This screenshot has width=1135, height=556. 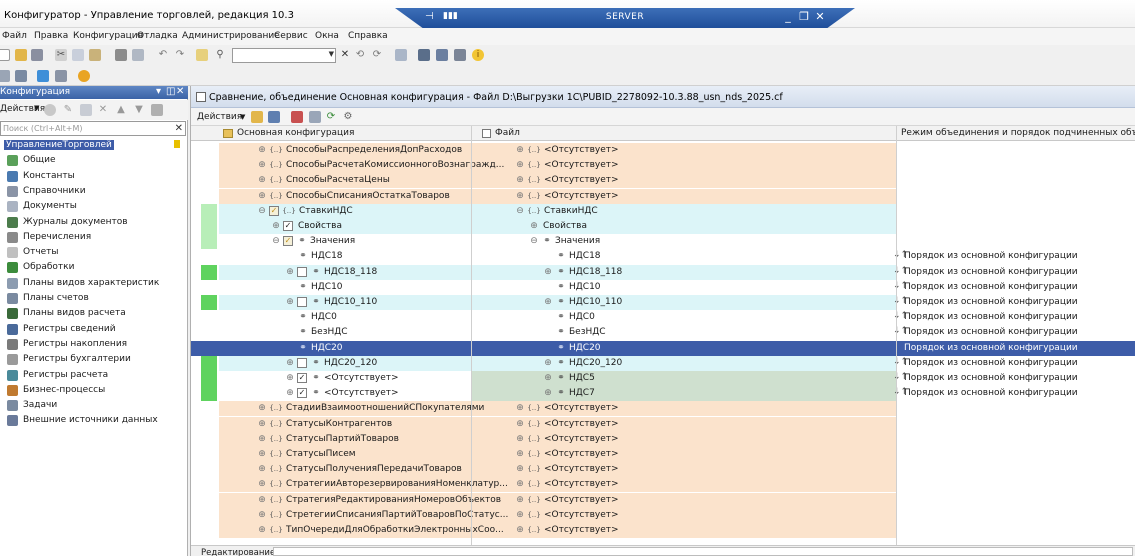 What do you see at coordinates (84, 76) in the screenshot?
I see `run-debug-icon` at bounding box center [84, 76].